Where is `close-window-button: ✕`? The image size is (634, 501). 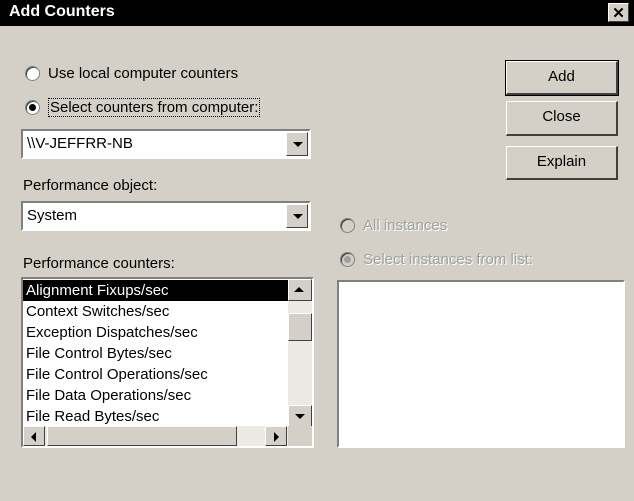
close-window-button: ✕ is located at coordinates (618, 12).